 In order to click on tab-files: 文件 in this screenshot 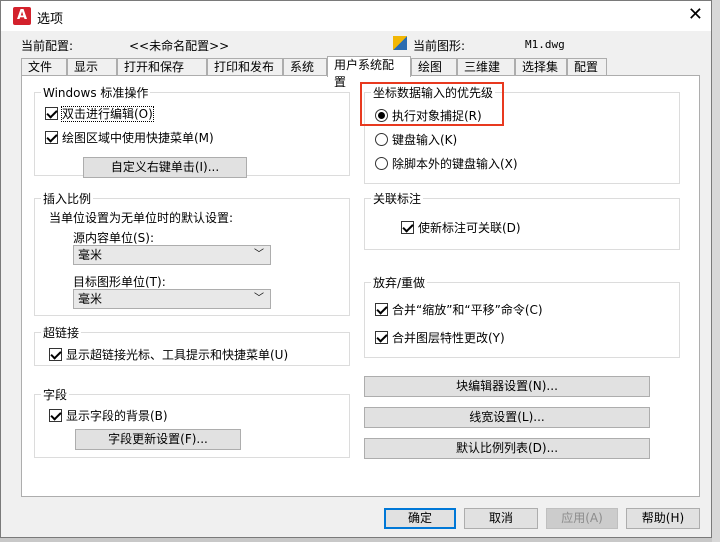, I will do `click(44, 67)`.